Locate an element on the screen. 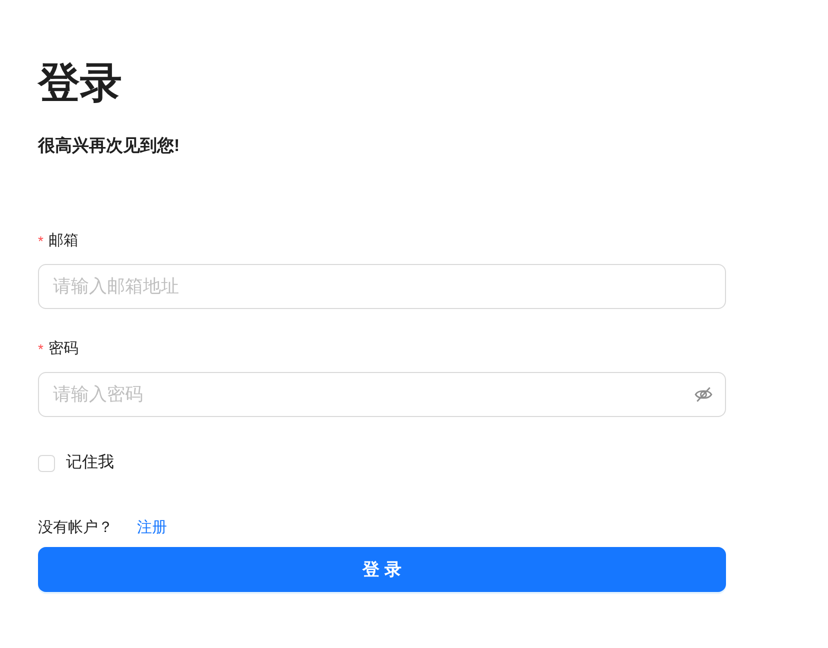 The width and height of the screenshot is (828, 648). email-field: 请输入邮箱地址 is located at coordinates (382, 286).